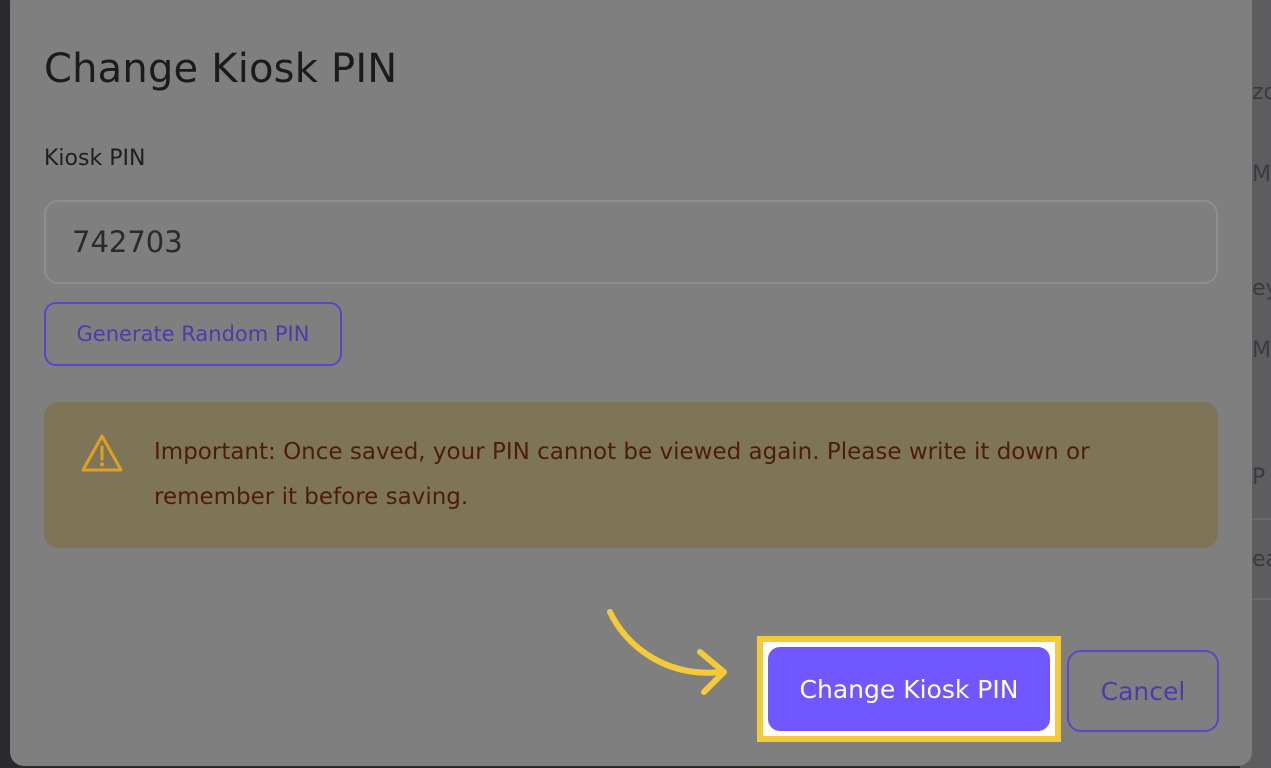 Image resolution: width=1271 pixels, height=768 pixels. I want to click on pointer-arrow-icon, so click(667, 652).